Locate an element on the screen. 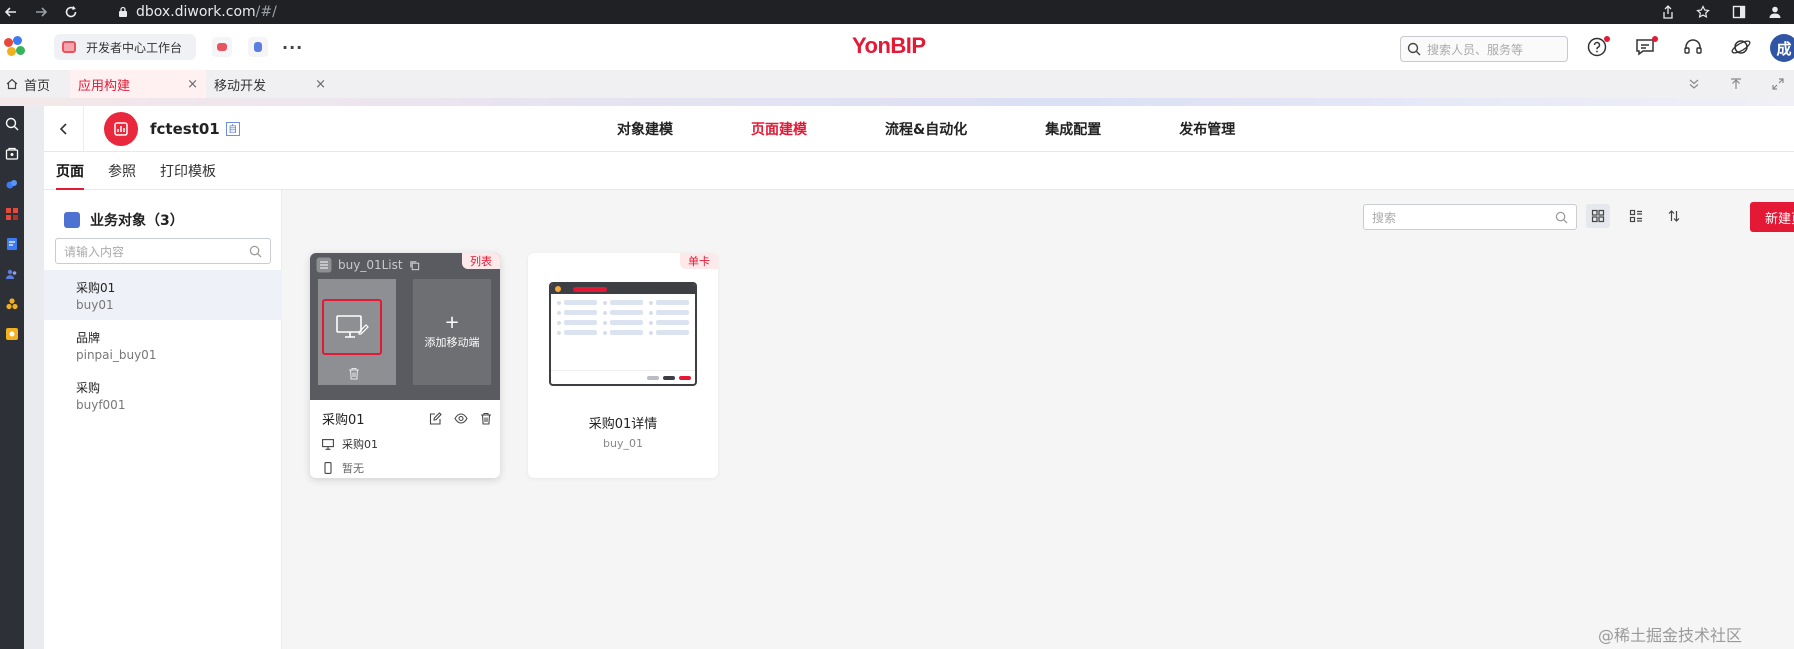 This screenshot has width=1794, height=649. sidebar-item-name: 采购 is located at coordinates (88, 387).